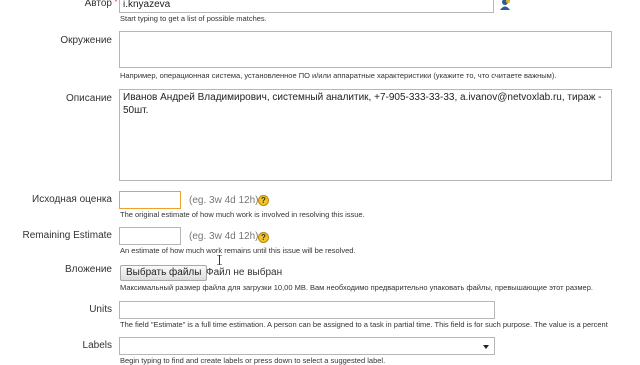  What do you see at coordinates (505, 5) in the screenshot?
I see `user-picker-icon` at bounding box center [505, 5].